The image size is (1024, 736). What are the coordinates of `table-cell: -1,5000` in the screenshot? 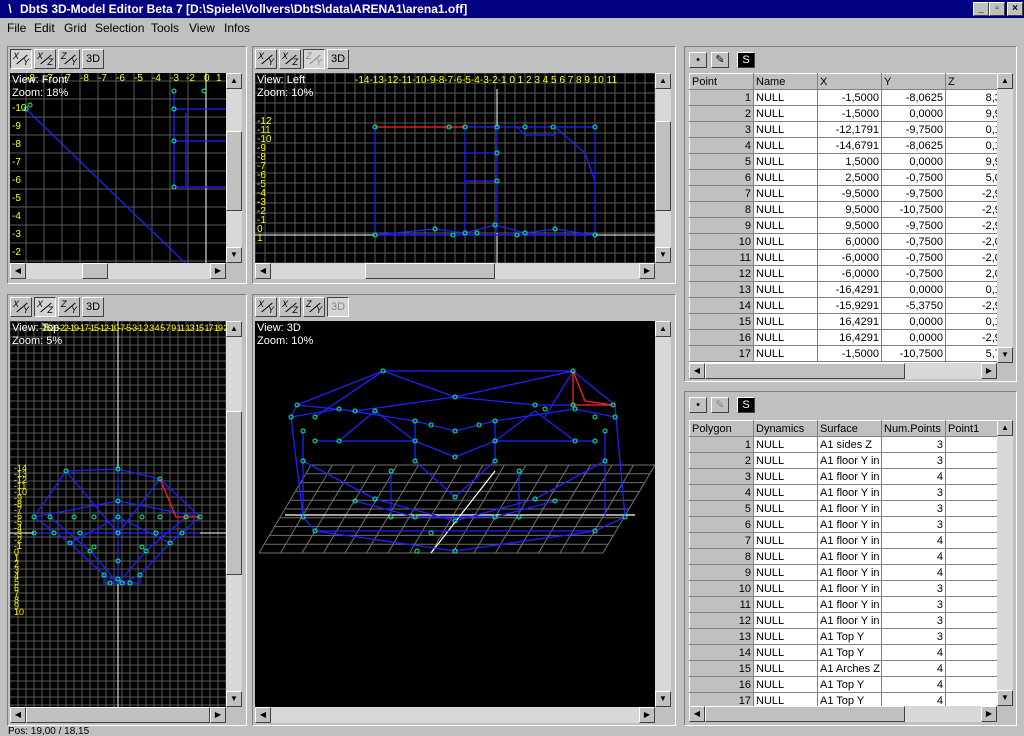 It's located at (849, 97).